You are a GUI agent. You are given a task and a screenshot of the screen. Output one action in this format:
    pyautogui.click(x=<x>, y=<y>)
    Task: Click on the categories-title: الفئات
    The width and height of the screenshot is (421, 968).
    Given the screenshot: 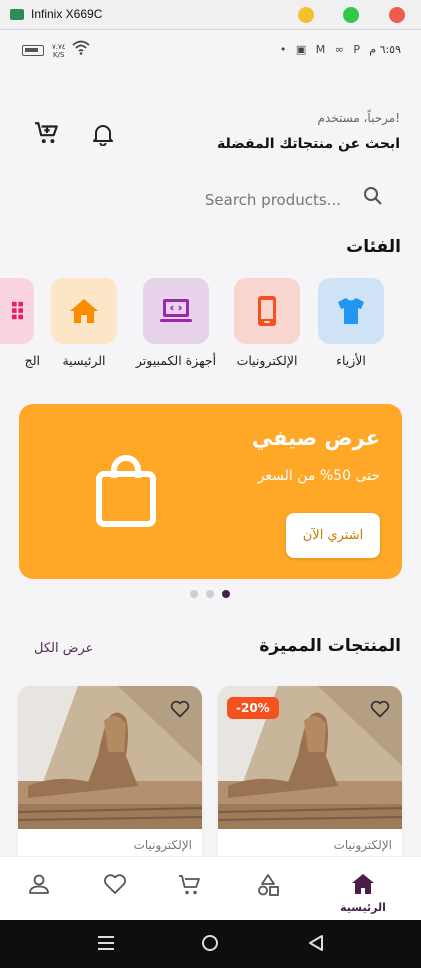 What is the action you would take?
    pyautogui.click(x=373, y=247)
    